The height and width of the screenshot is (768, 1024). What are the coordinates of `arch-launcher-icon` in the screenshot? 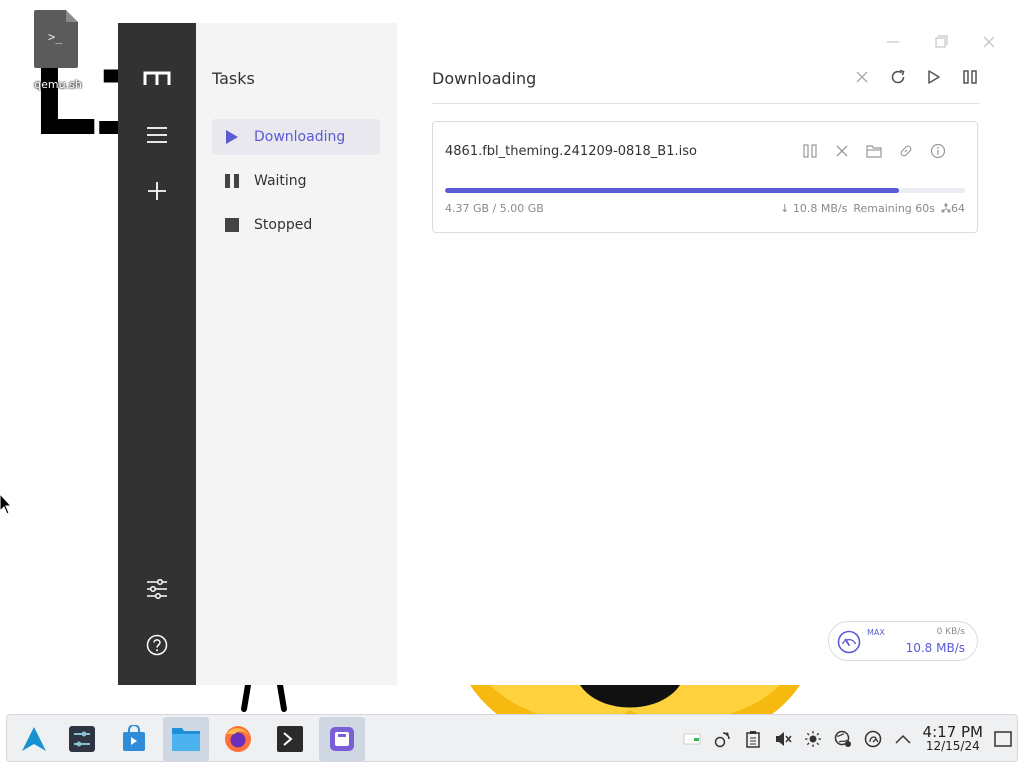 It's located at (34, 739).